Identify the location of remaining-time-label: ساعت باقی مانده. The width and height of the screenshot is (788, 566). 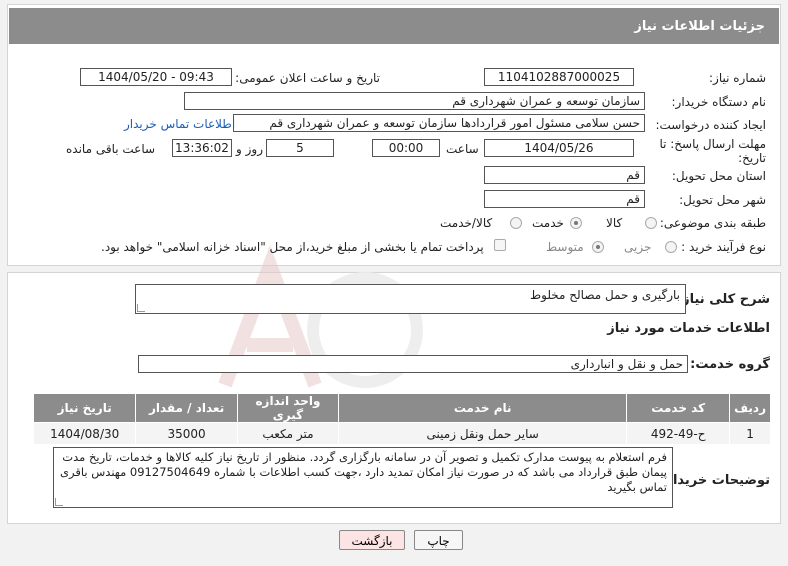
(111, 149).